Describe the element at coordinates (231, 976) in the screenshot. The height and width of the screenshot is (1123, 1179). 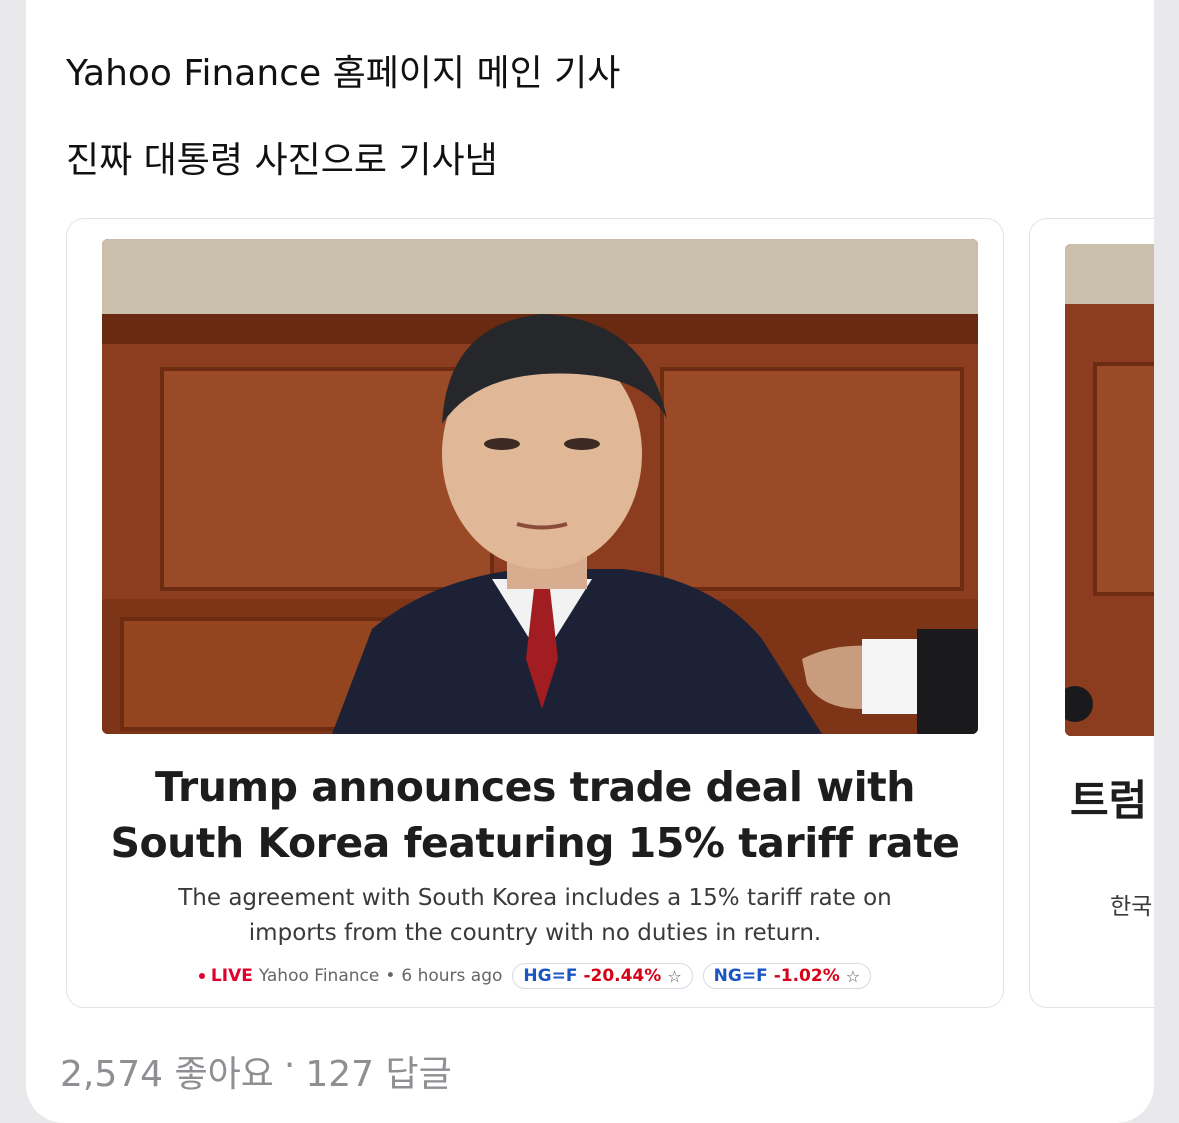
I see `live-label: LIVE` at that location.